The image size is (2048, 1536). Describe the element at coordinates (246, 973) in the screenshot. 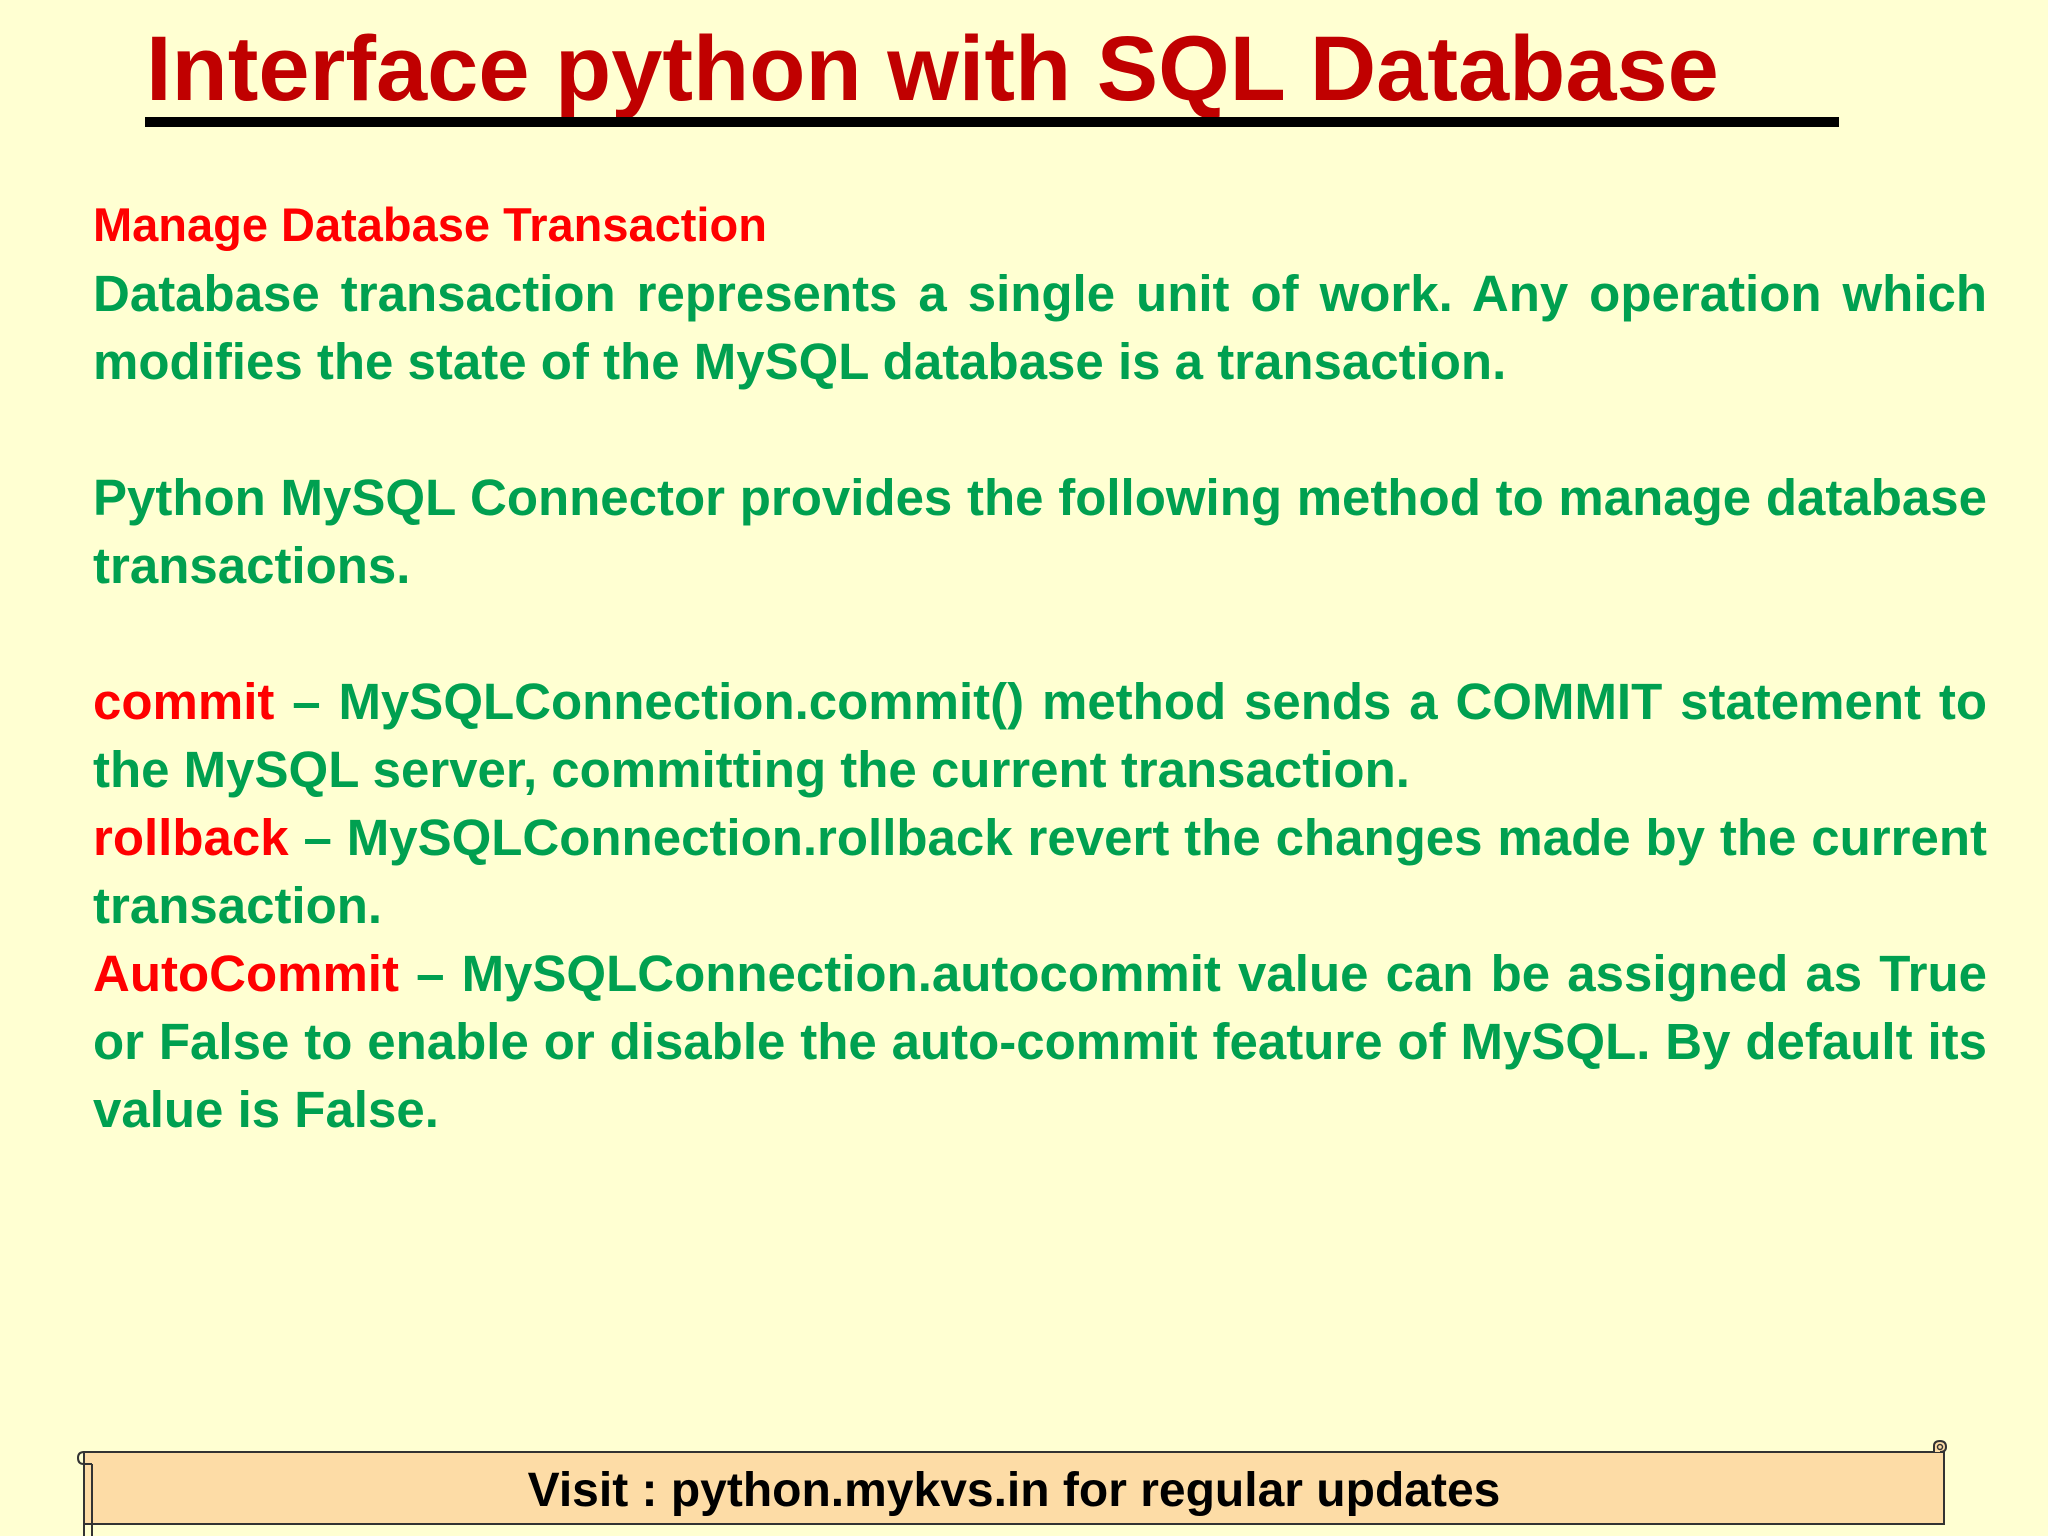

I see `method-term-autocommit: AutoCommit` at that location.